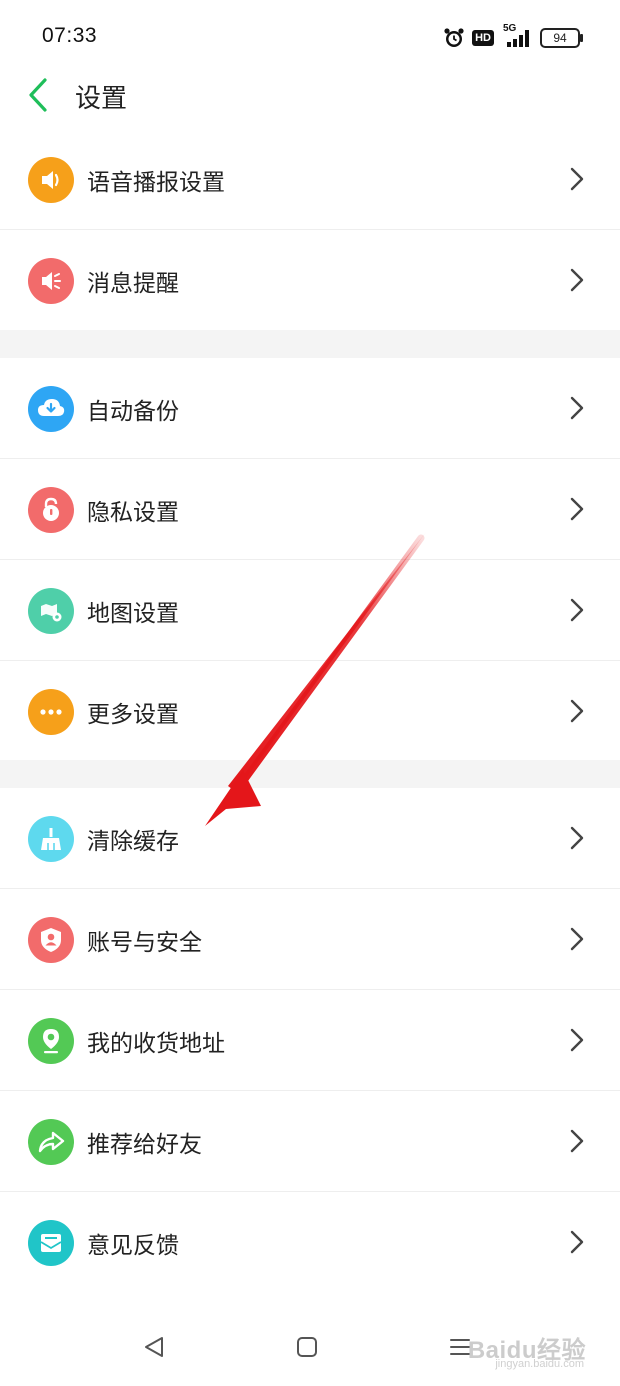  What do you see at coordinates (310, 408) in the screenshot?
I see `row-auto-backup: 自动备份` at bounding box center [310, 408].